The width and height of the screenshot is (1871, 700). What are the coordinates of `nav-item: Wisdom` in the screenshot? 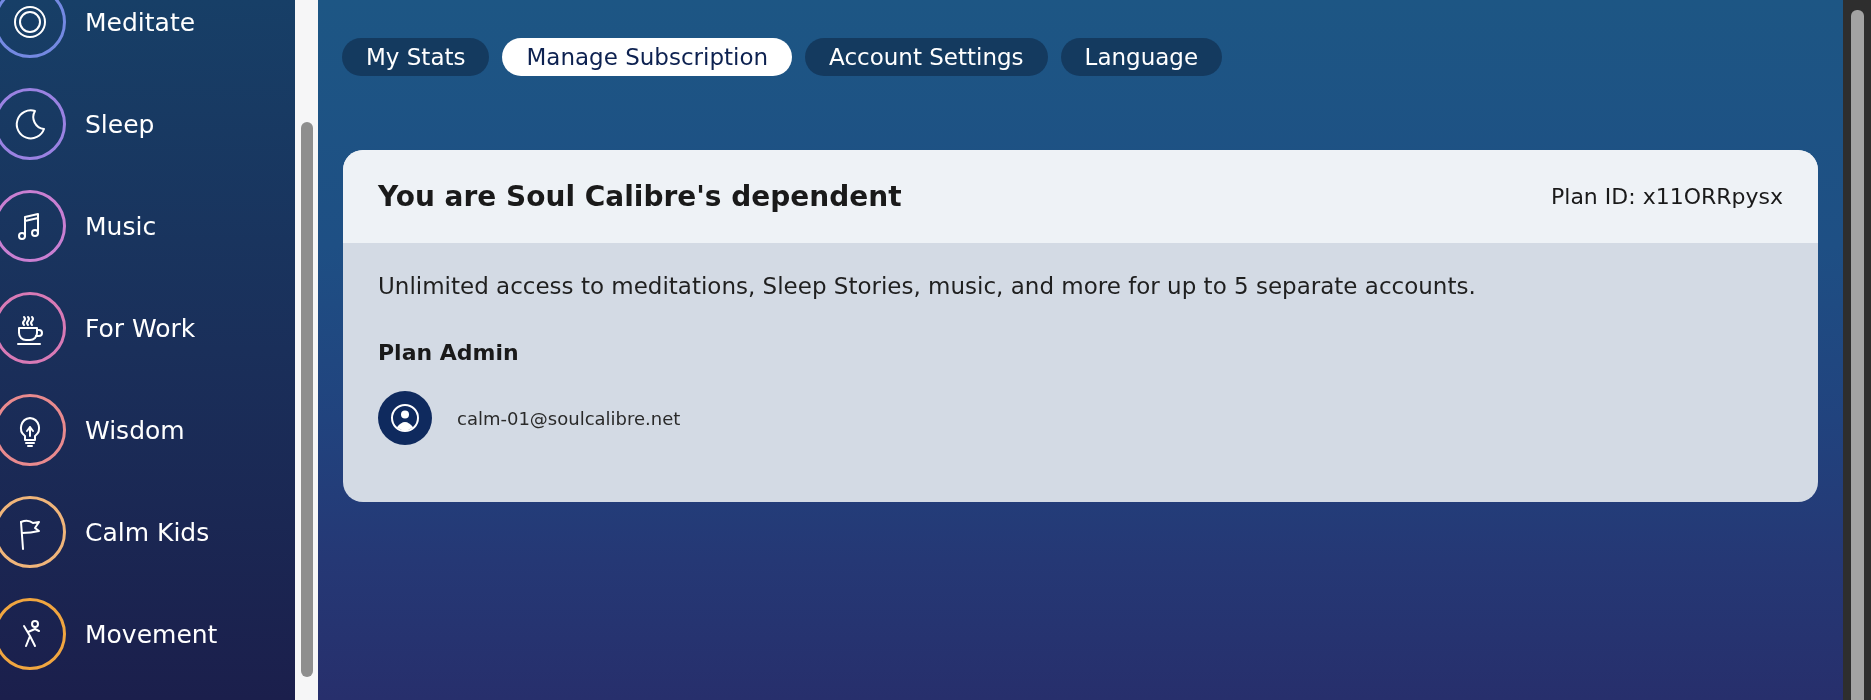 It's located at (147, 430).